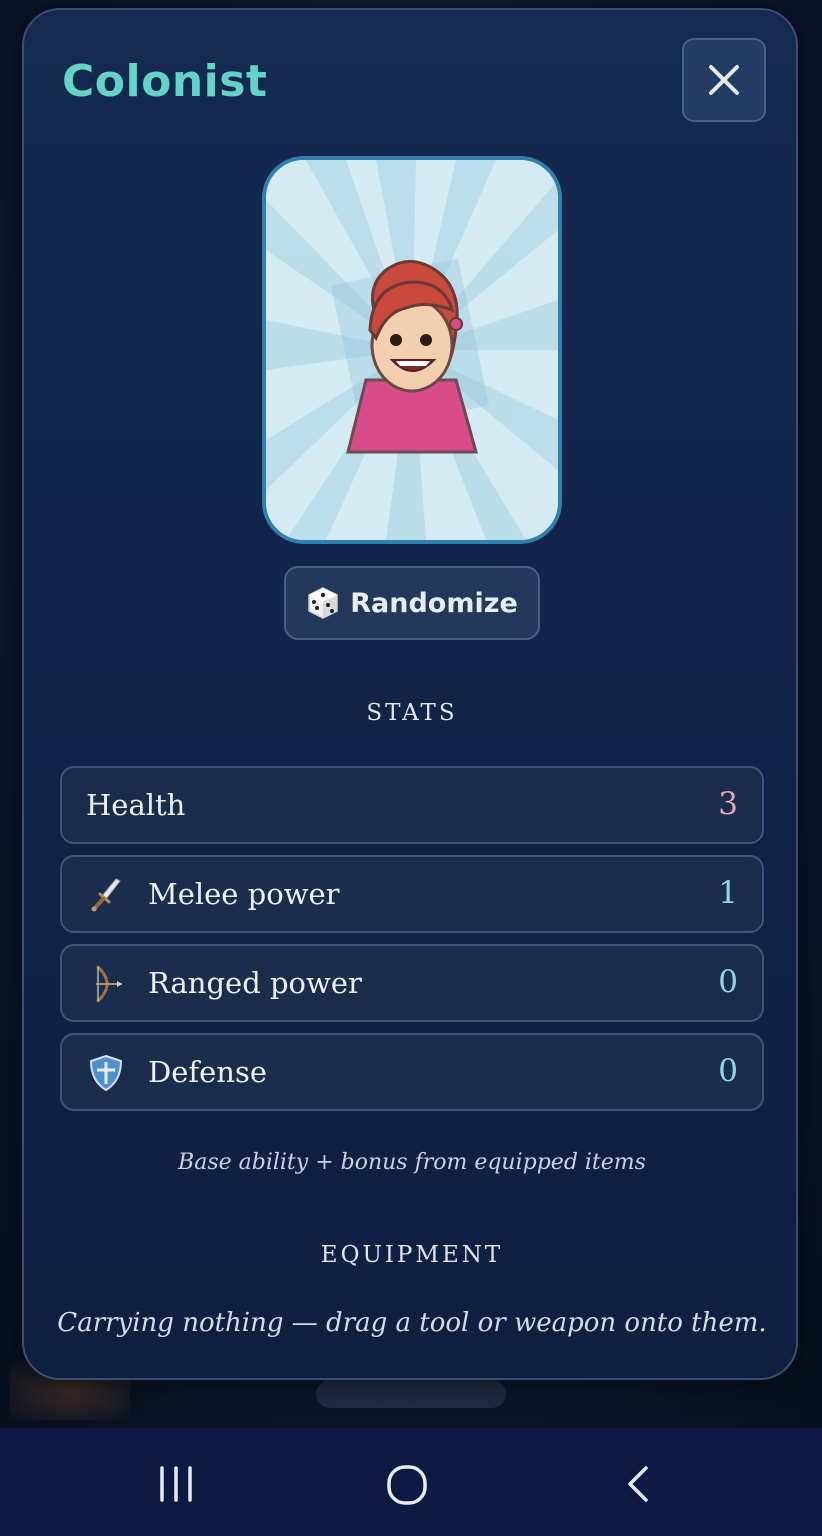  I want to click on stat-value-health: 3, so click(728, 804).